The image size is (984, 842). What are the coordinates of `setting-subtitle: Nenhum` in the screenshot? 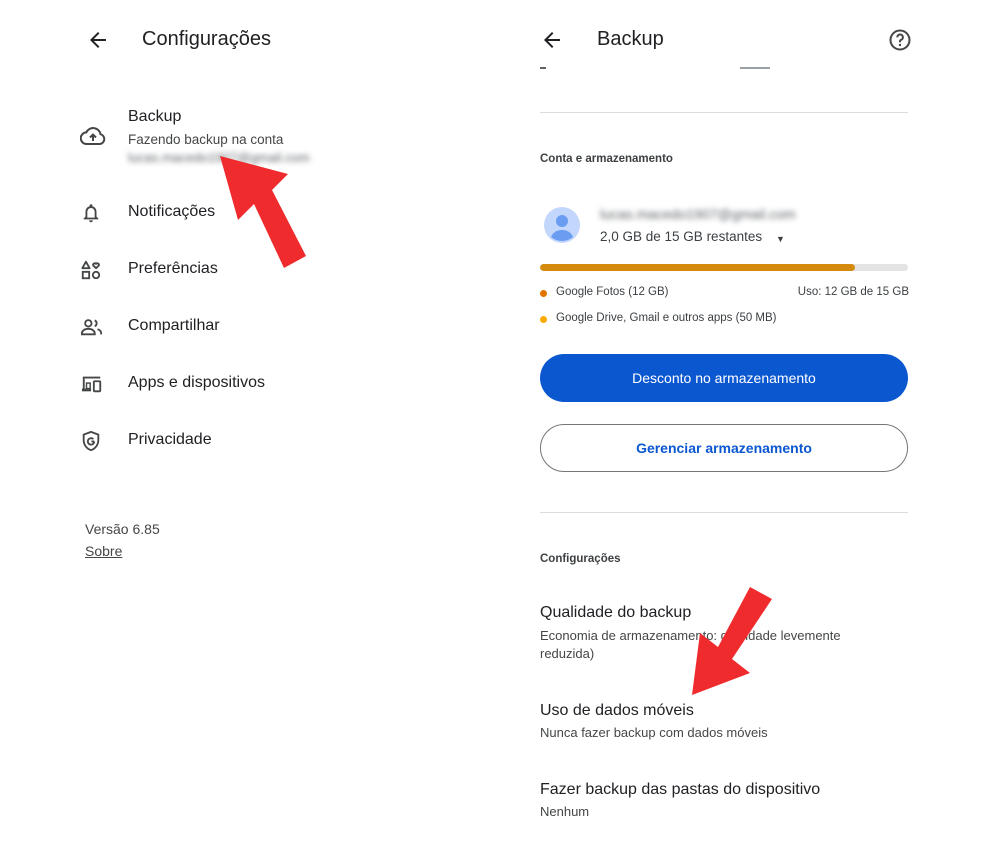 It's located at (565, 811).